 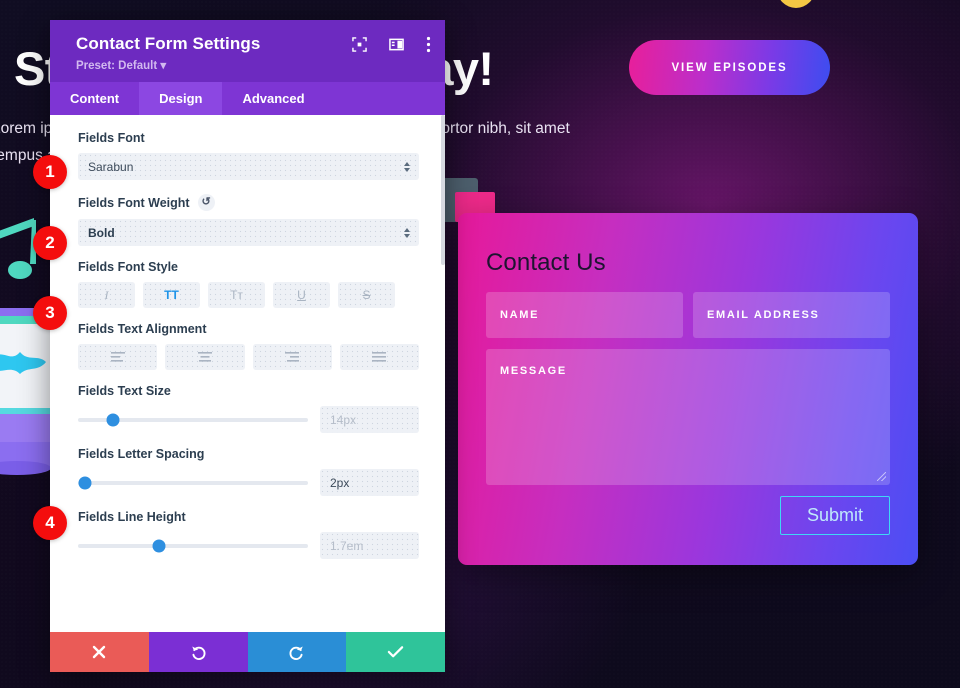 I want to click on fields-font-style-group: Fields Font Style I TT Tᴛ U S, so click(x=248, y=284).